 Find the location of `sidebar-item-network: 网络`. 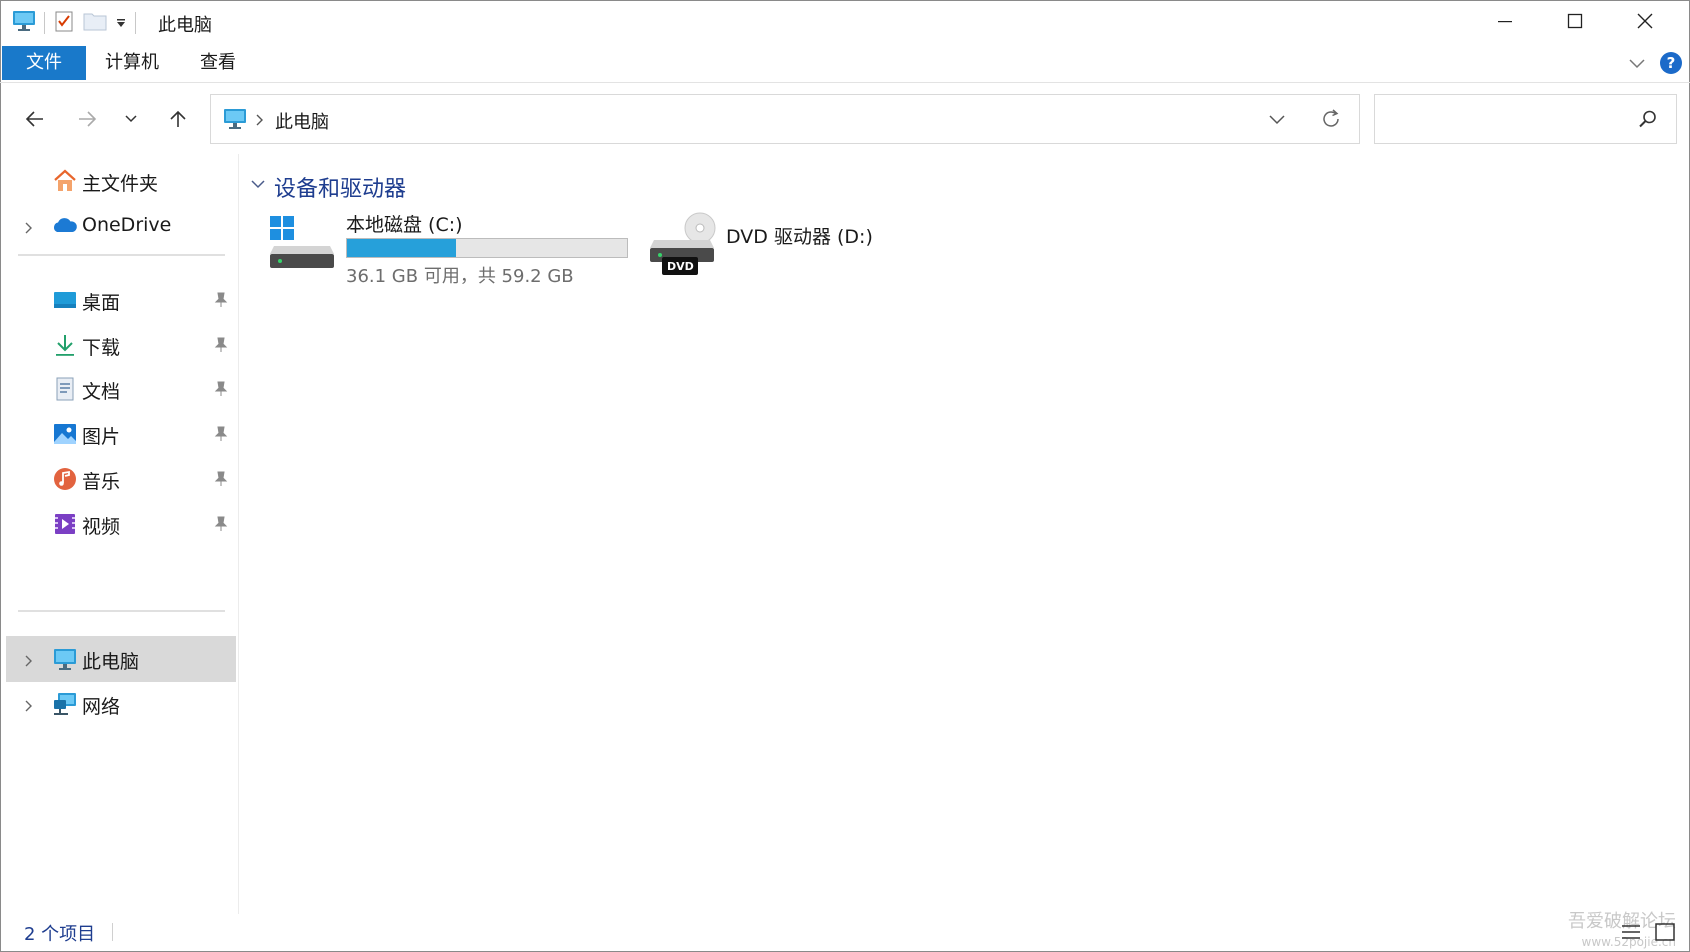

sidebar-item-network: 网络 is located at coordinates (121, 704).